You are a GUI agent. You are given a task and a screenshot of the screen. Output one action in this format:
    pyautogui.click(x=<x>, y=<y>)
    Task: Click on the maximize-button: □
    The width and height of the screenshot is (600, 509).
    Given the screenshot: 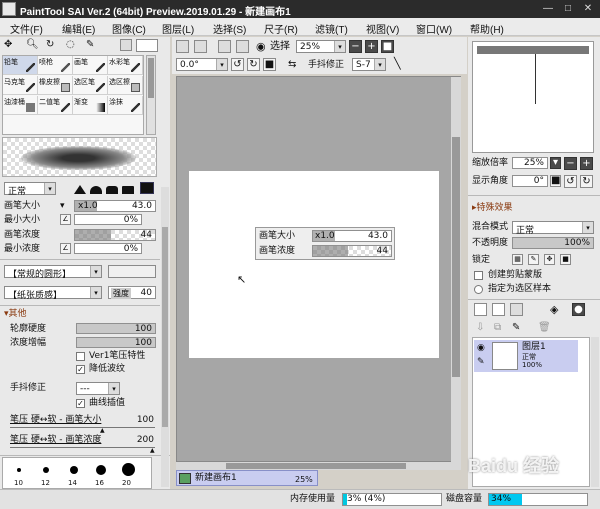 What is the action you would take?
    pyautogui.click(x=568, y=8)
    